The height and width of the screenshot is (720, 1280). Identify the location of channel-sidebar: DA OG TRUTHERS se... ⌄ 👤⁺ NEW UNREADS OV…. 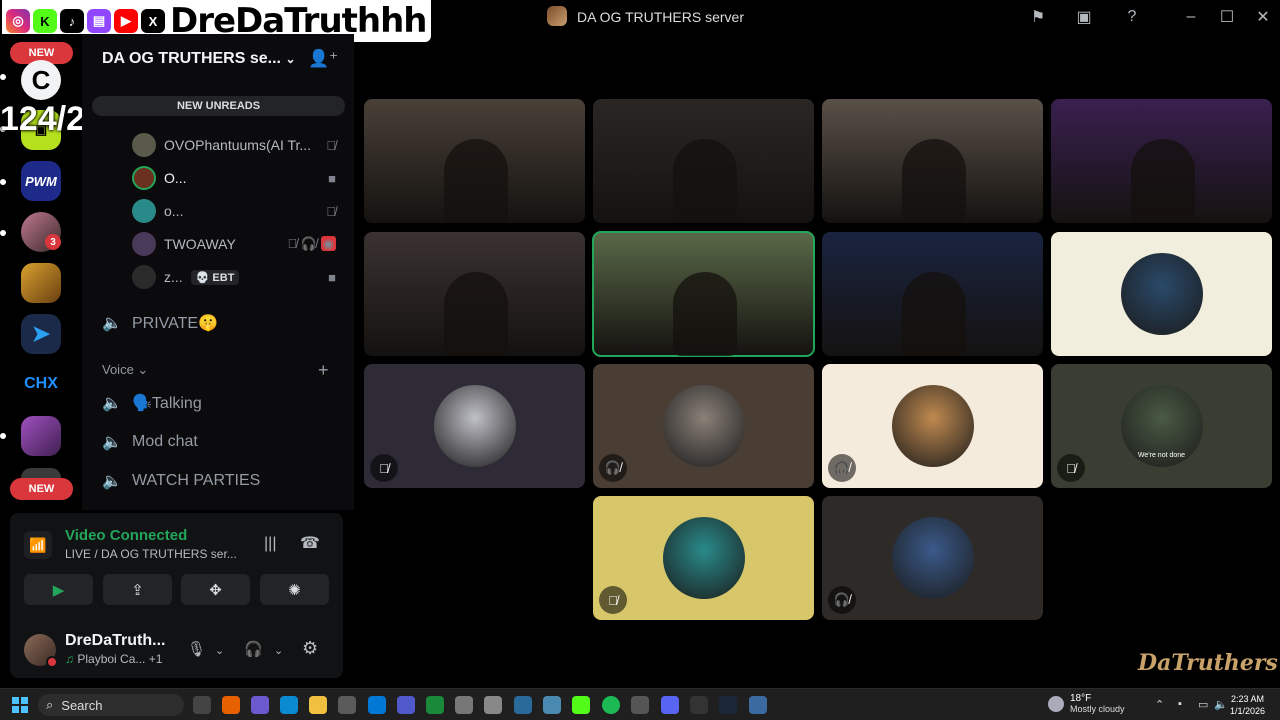
(218, 272).